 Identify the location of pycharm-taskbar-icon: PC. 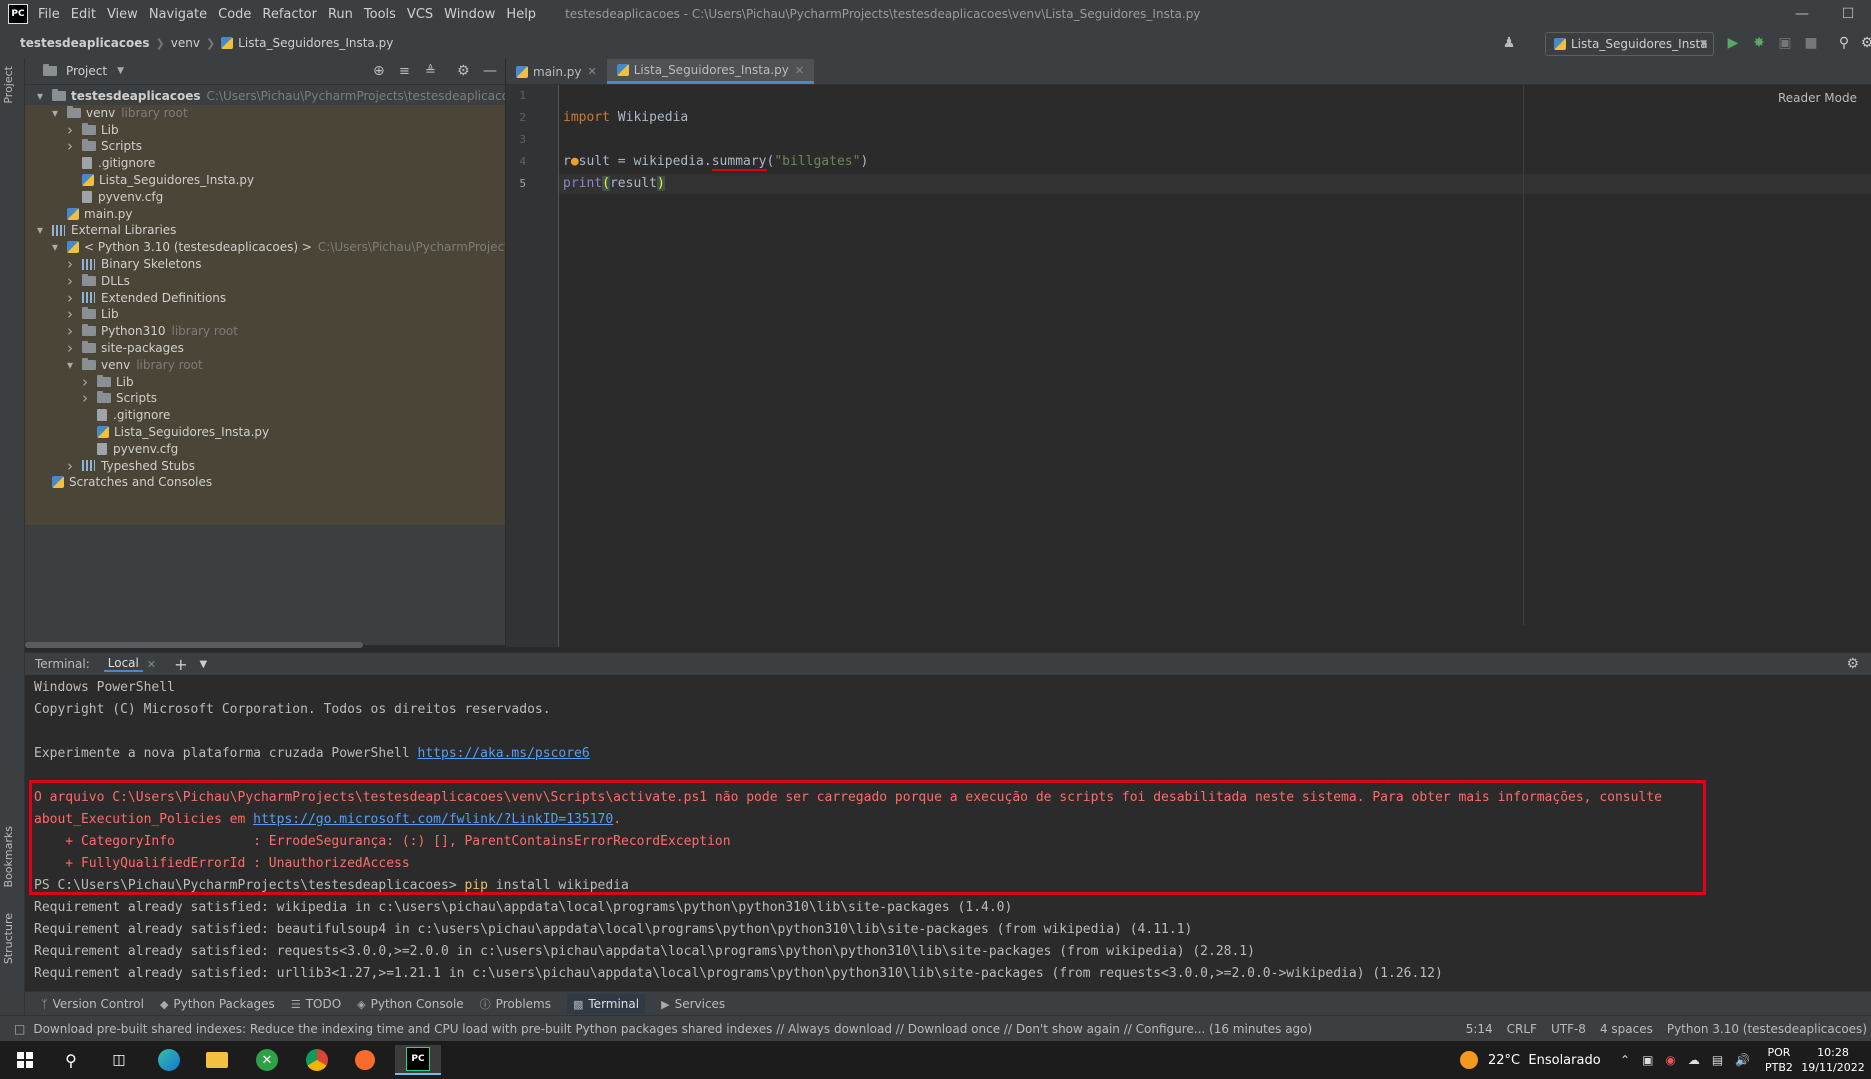
(418, 1060).